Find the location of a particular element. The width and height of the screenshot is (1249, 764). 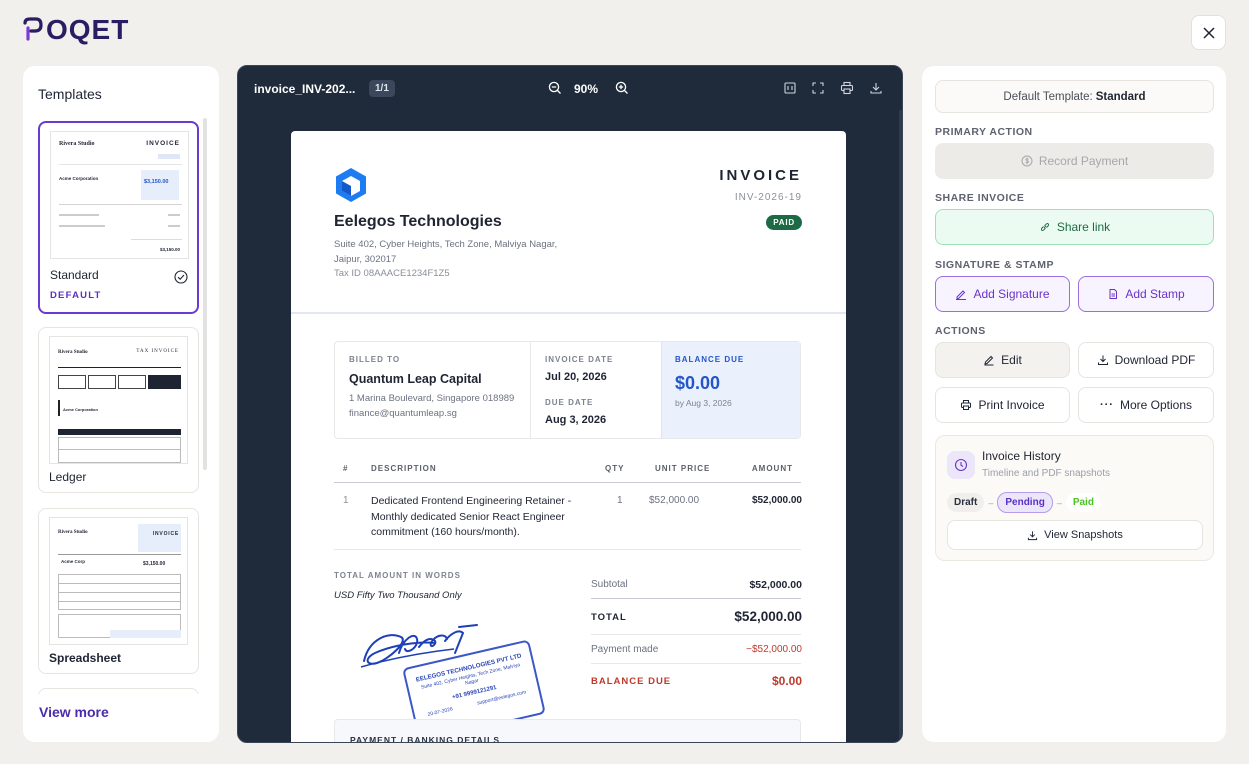

print-invoice-button: Print Invoice is located at coordinates (1002, 405).